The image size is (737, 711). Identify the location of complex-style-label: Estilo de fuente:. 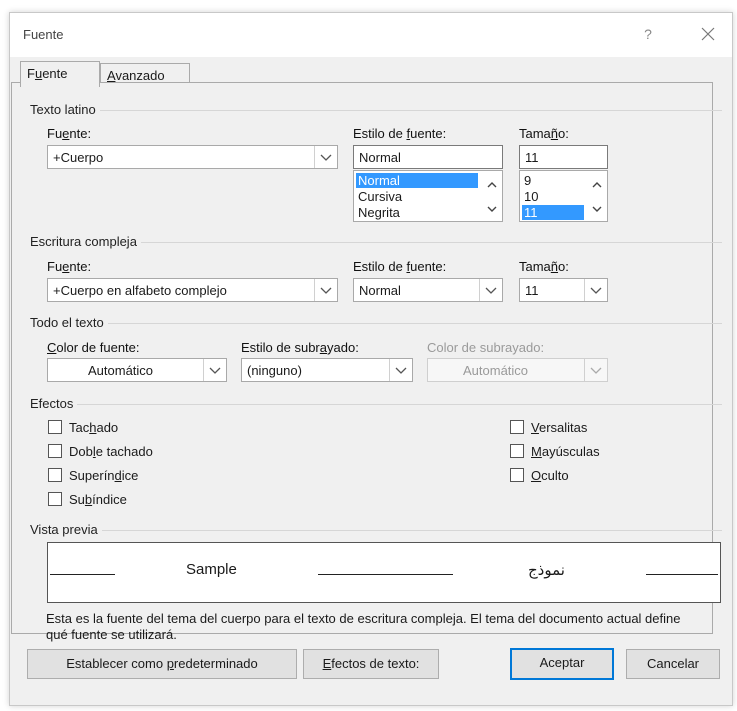
(399, 266).